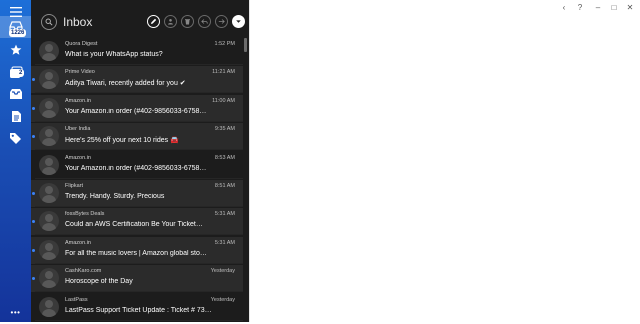 This screenshot has width=640, height=324. I want to click on message-time: 11:21 AM, so click(223, 72).